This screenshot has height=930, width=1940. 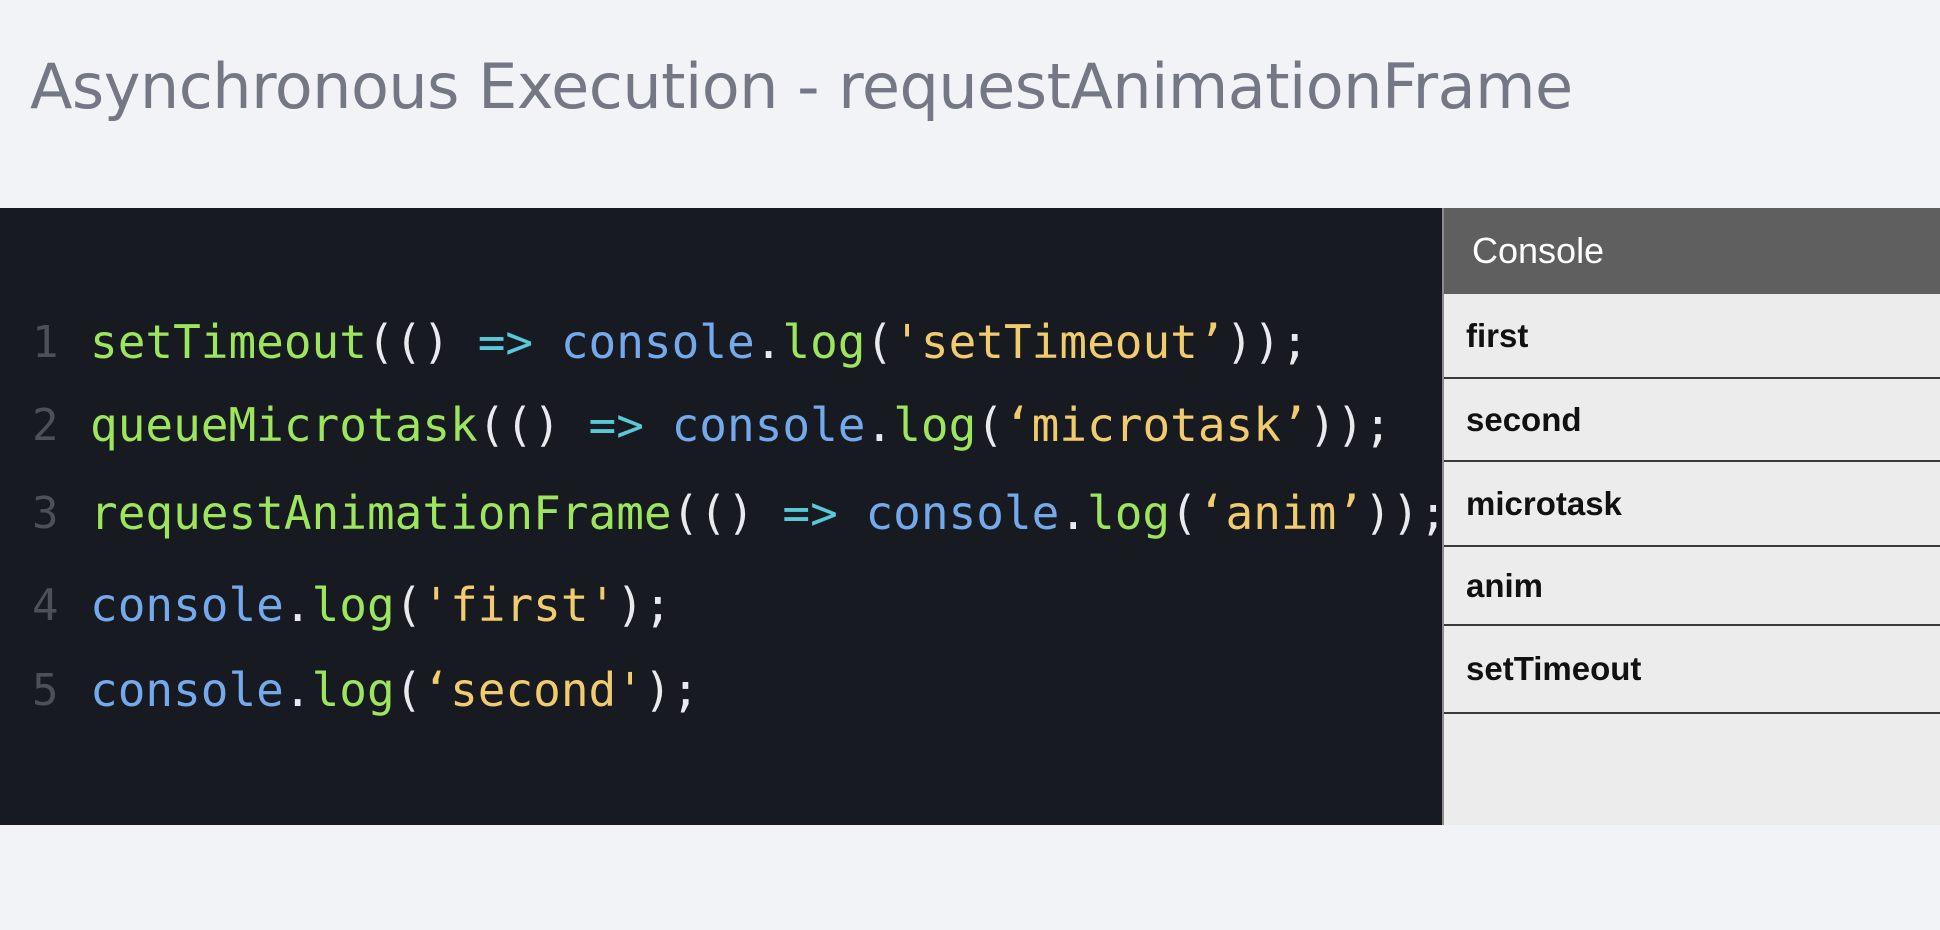 I want to click on code-token: ‘anim’, so click(x=1281, y=513).